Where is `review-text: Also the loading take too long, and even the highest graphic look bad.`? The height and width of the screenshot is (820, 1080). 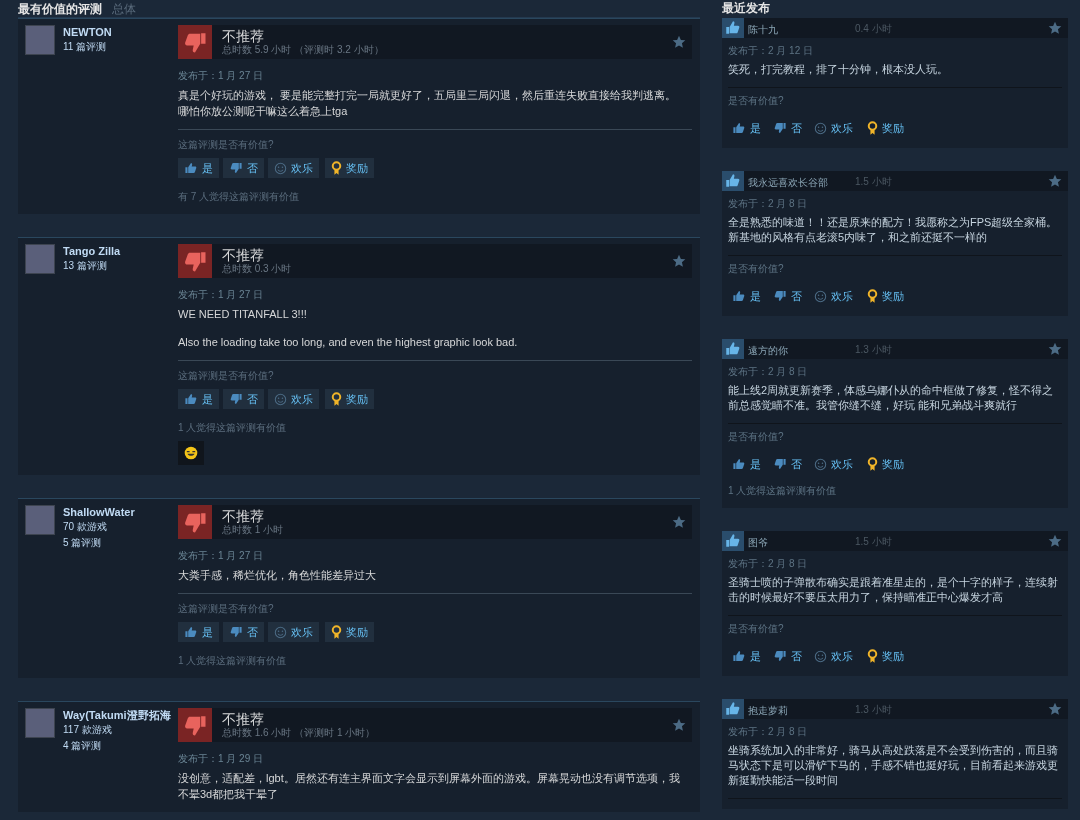
review-text: Also the loading take too long, and even the highest graphic look bad. is located at coordinates (348, 342).